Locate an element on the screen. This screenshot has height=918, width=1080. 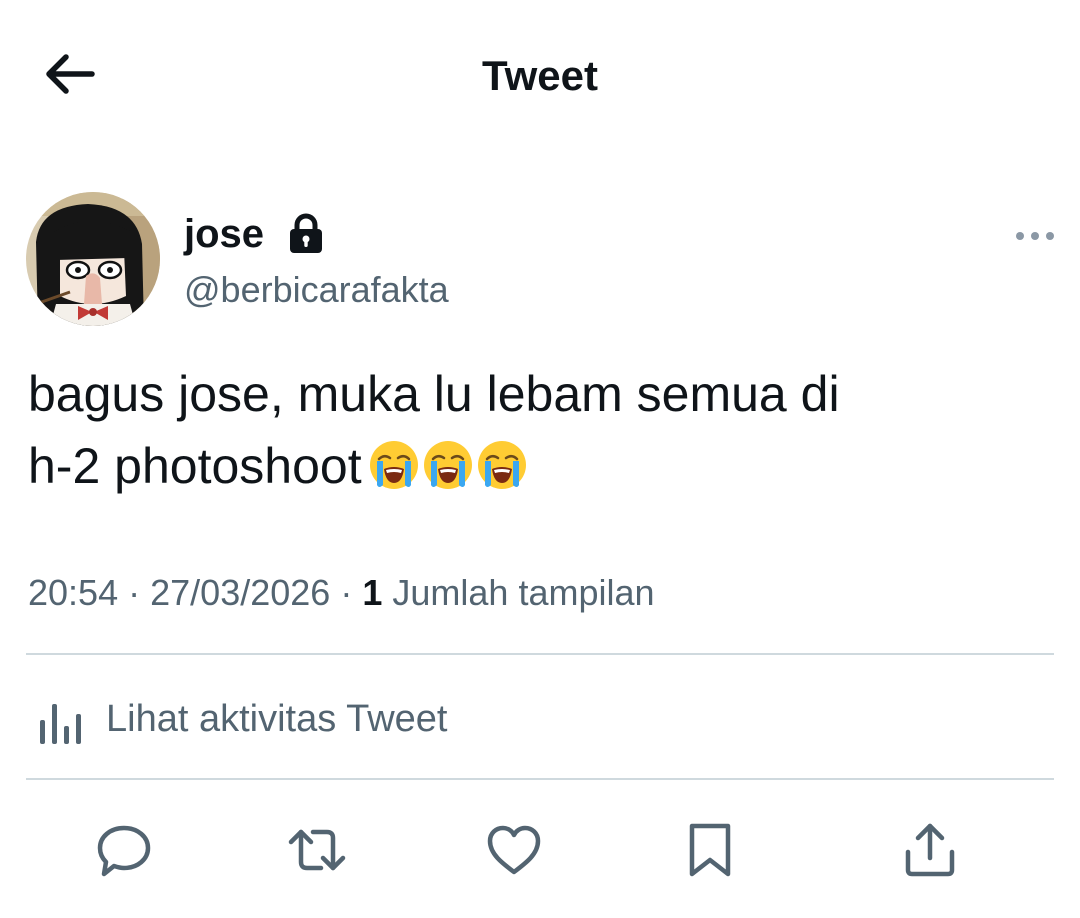
bookmark-button is located at coordinates (710, 850).